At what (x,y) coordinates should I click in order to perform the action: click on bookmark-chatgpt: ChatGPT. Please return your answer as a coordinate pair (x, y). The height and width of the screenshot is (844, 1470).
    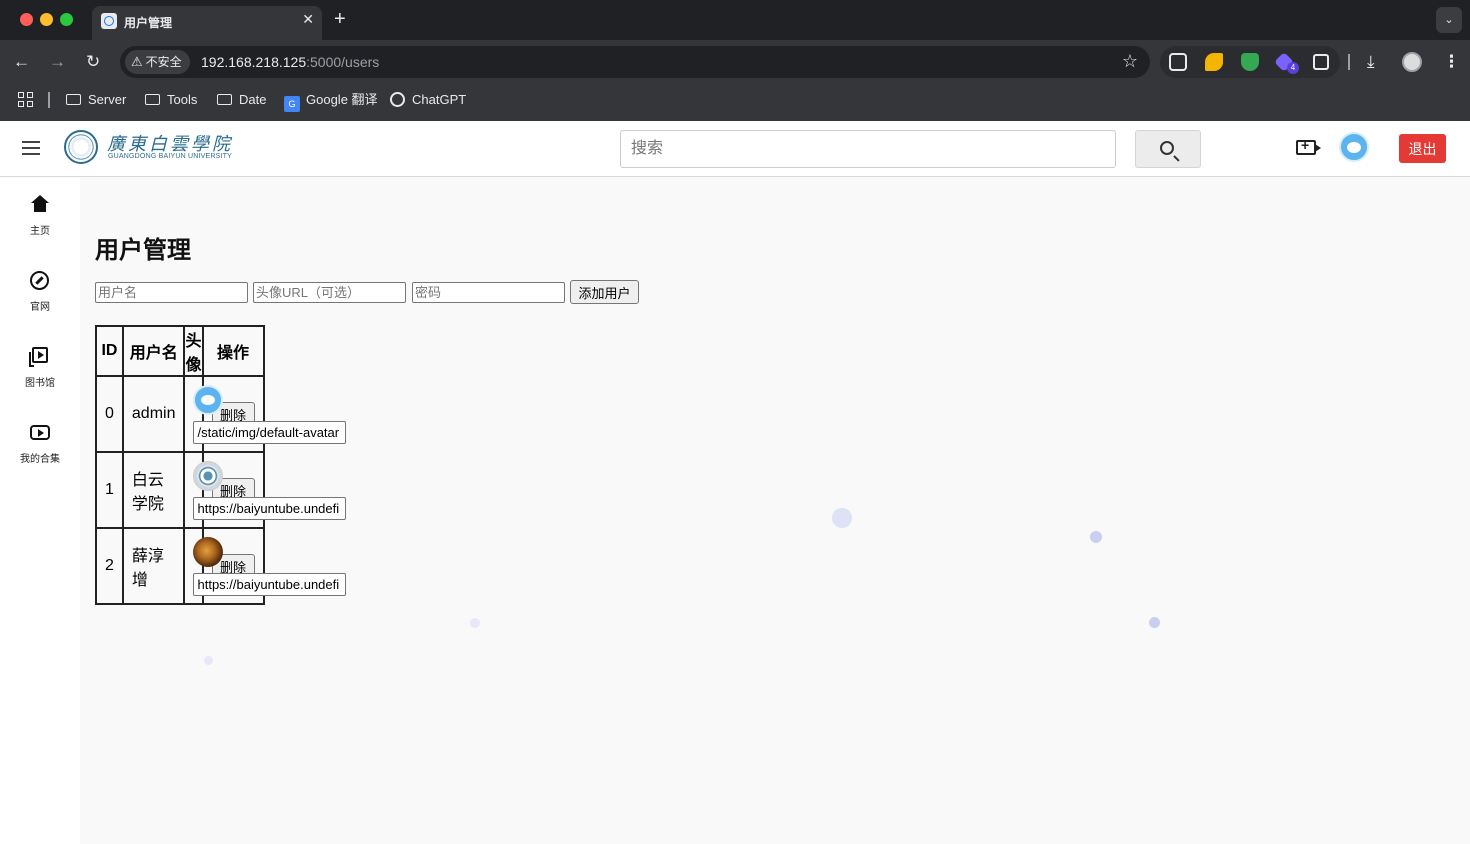
    Looking at the image, I should click on (428, 100).